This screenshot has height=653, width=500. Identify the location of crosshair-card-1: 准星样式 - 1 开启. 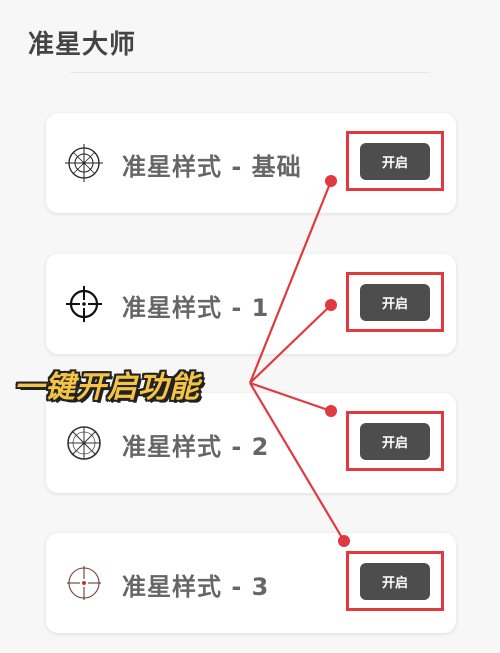
(251, 304).